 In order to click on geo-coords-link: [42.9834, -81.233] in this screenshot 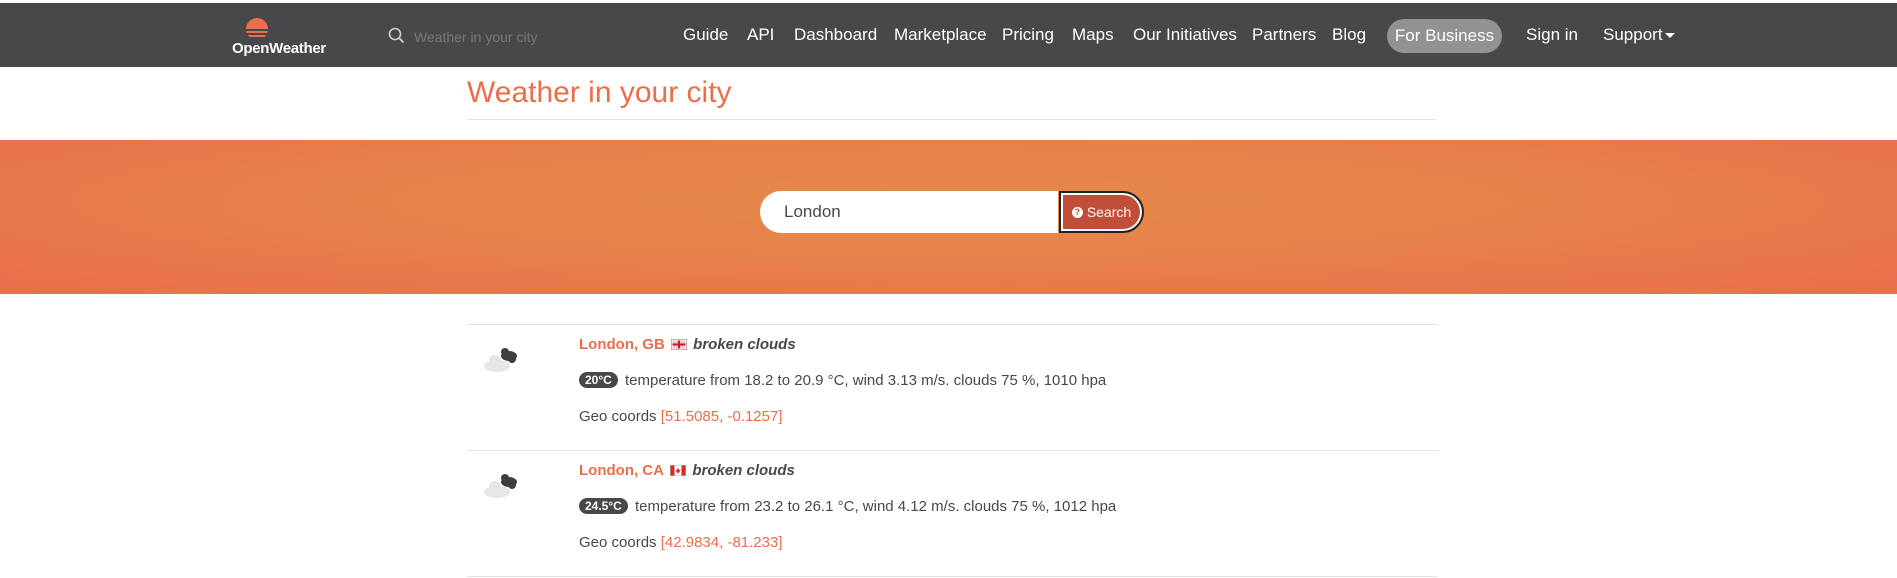, I will do `click(722, 542)`.